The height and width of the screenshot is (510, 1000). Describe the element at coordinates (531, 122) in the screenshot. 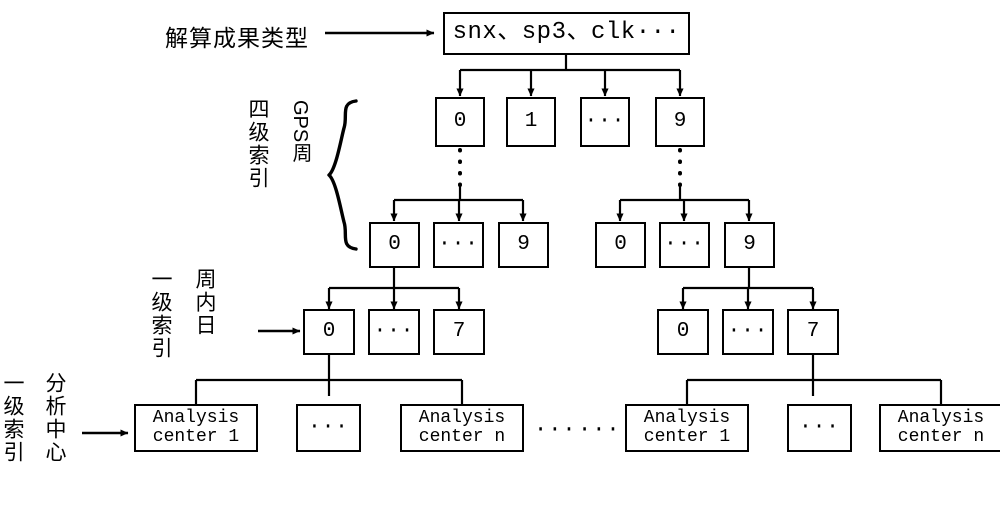

I see `row1-node-1: 1` at that location.